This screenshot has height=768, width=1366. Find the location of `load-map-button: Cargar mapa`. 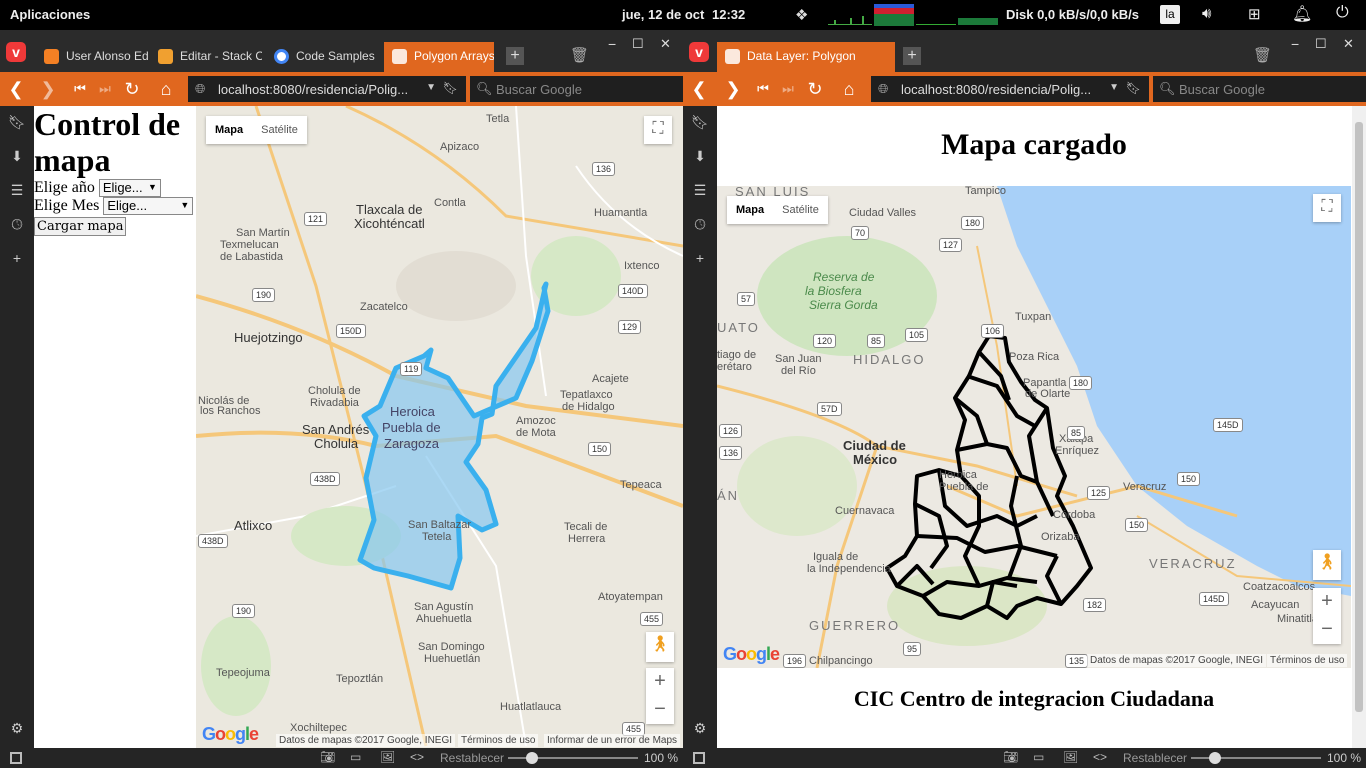

load-map-button: Cargar mapa is located at coordinates (80, 226).